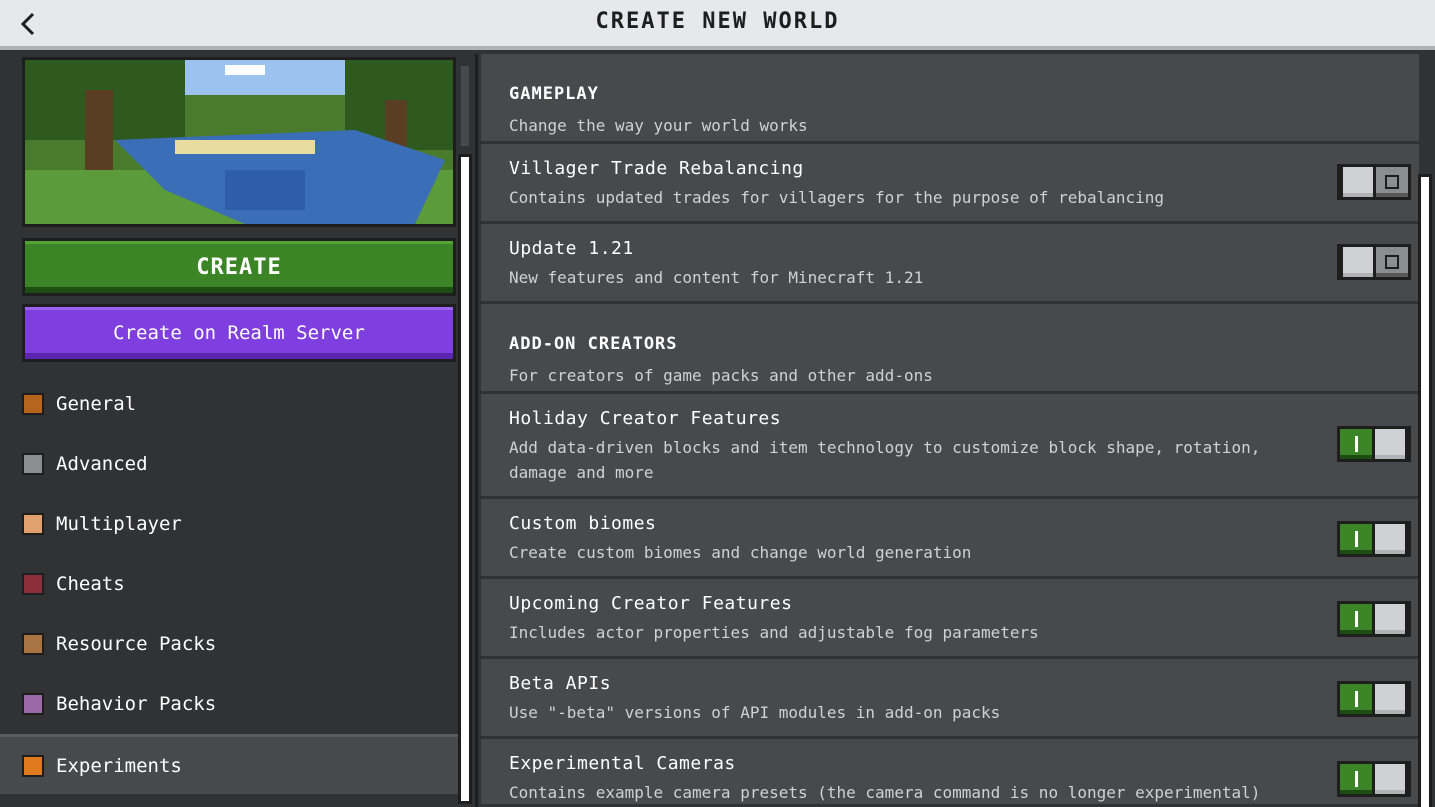 This screenshot has height=807, width=1435. Describe the element at coordinates (33, 464) in the screenshot. I see `chest-icon` at that location.